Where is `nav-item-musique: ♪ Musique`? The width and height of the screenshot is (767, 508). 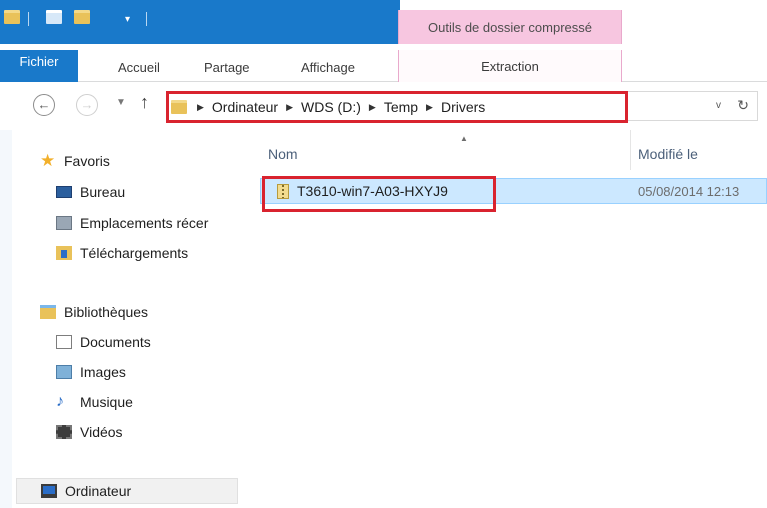 nav-item-musique: ♪ Musique is located at coordinates (94, 402).